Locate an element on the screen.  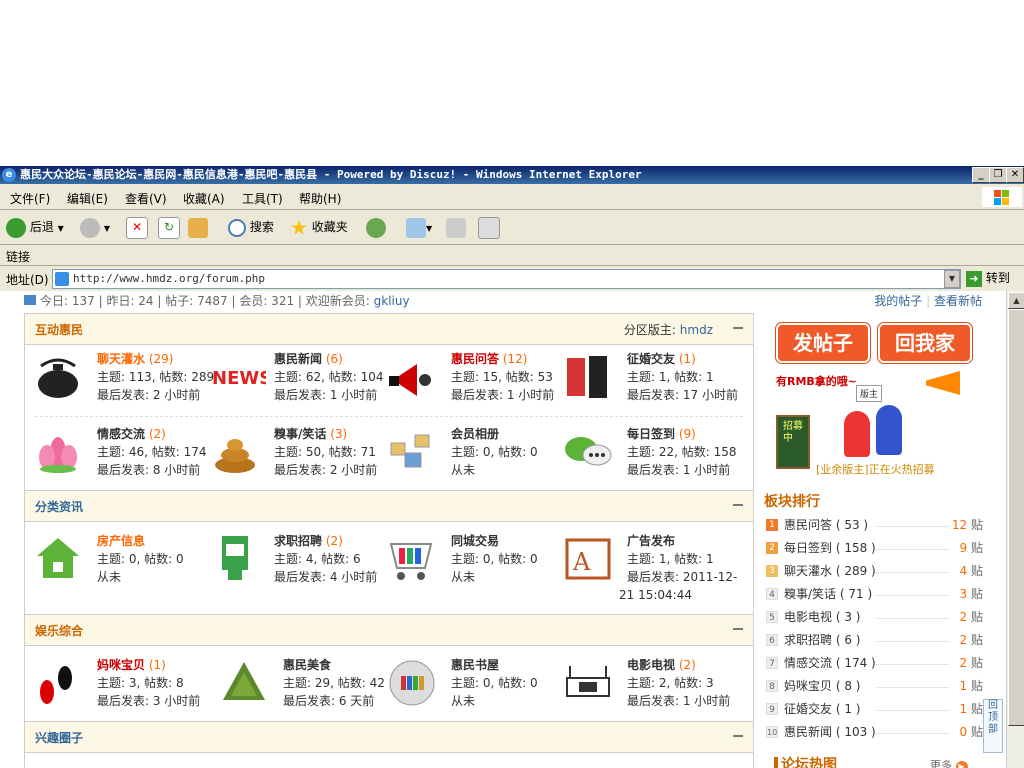
edit-button is located at coordinates (489, 227).